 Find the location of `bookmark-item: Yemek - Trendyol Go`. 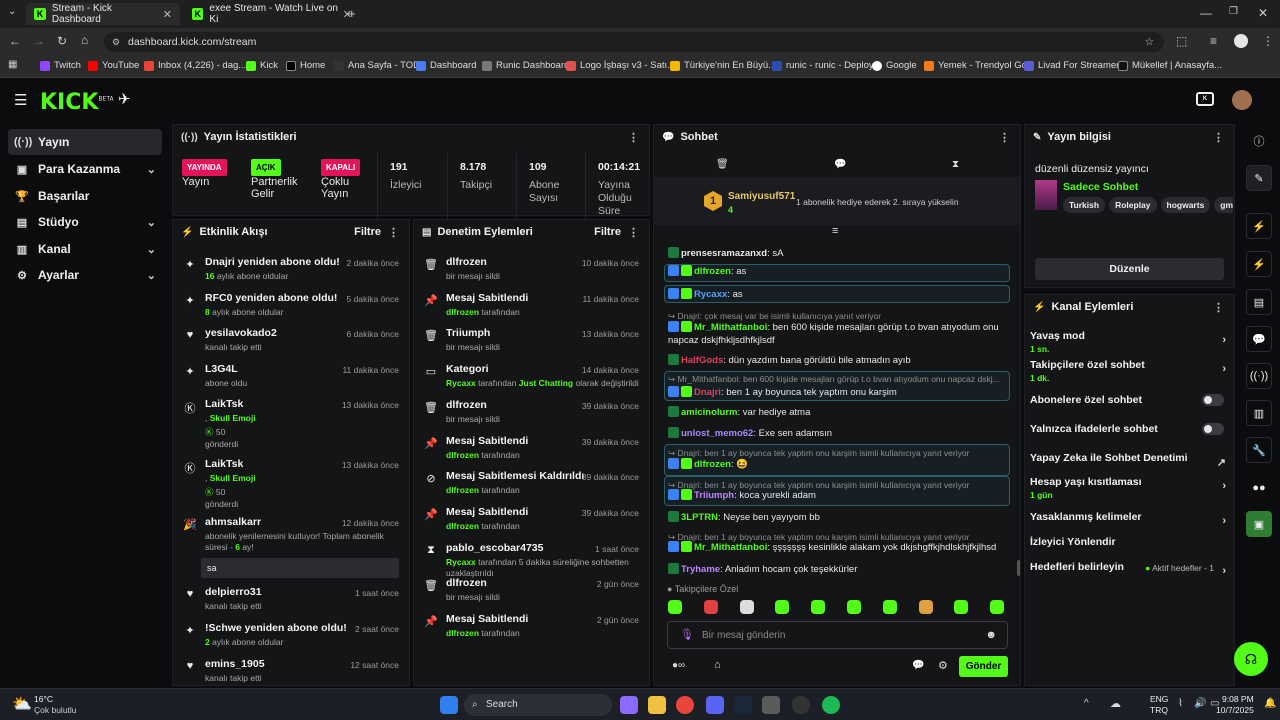

bookmark-item: Yemek - Trendyol Go is located at coordinates (975, 65).